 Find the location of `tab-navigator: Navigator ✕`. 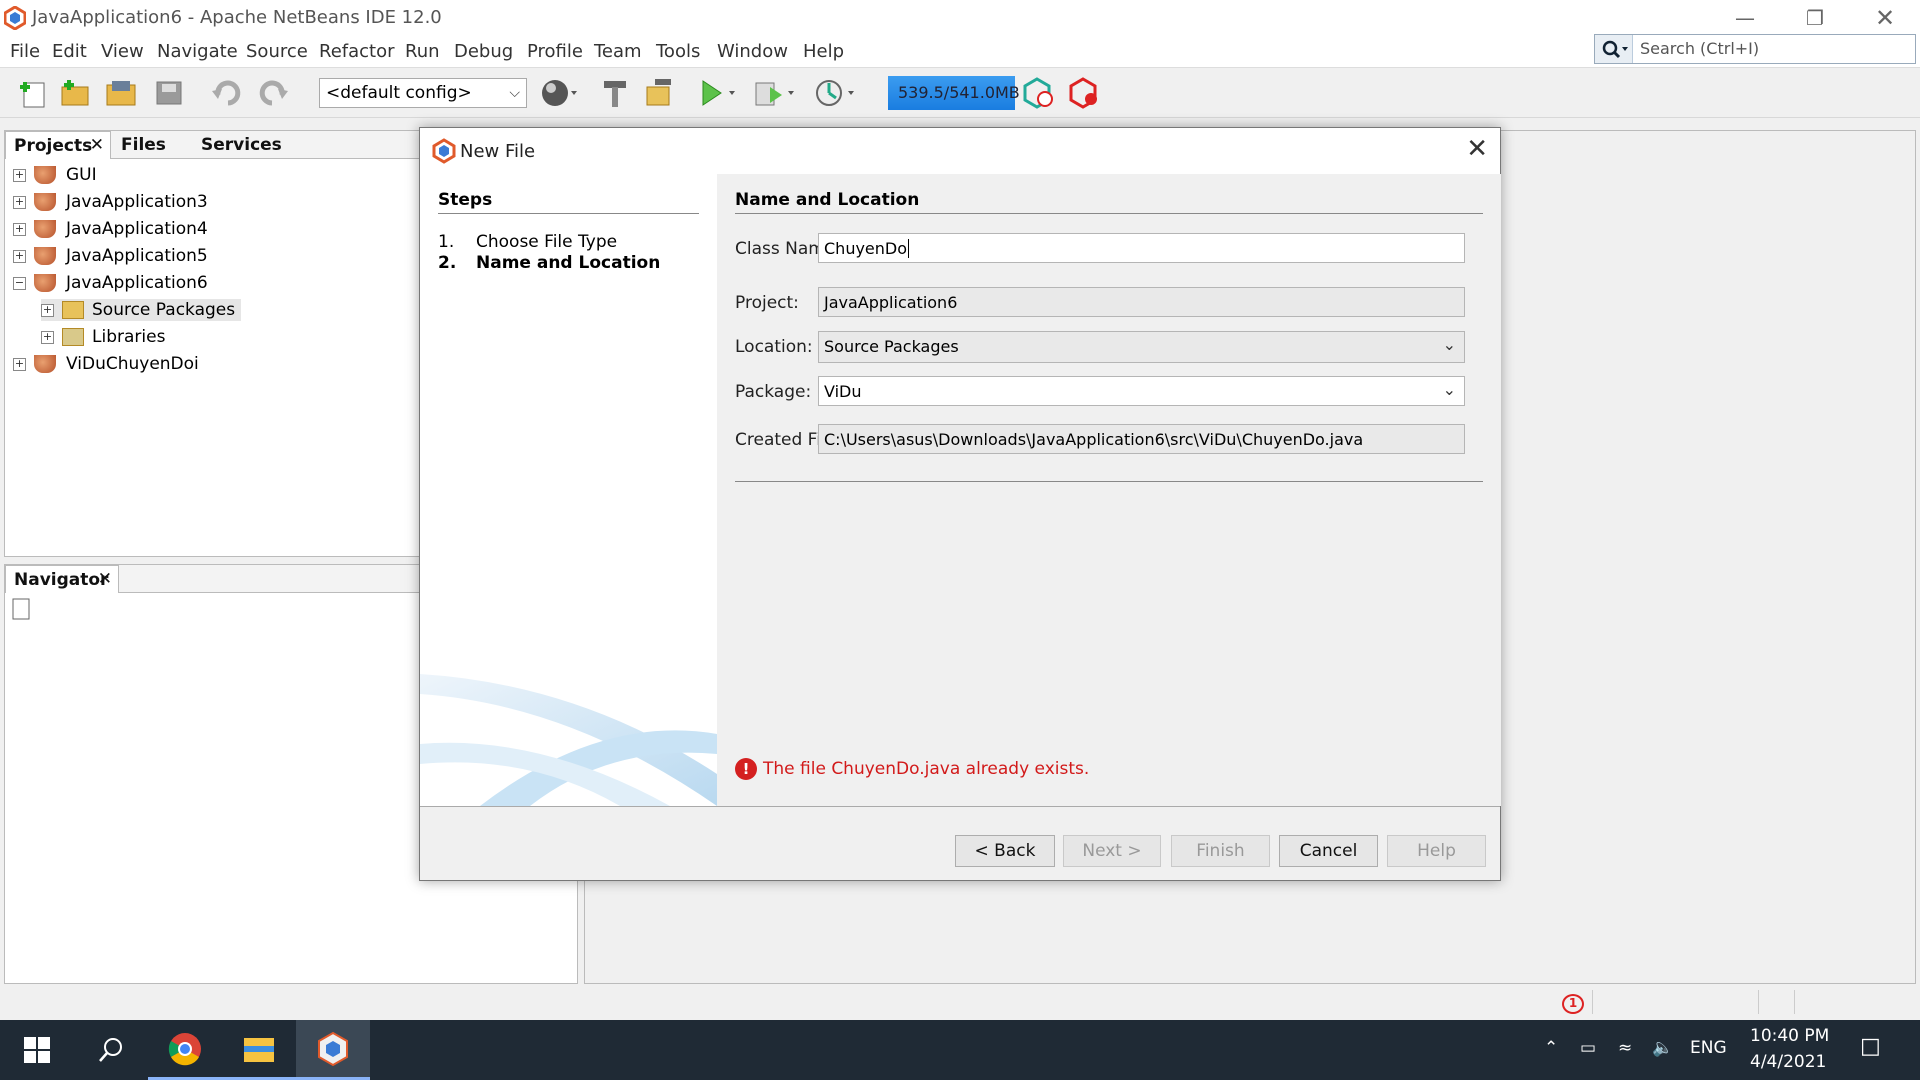

tab-navigator: Navigator ✕ is located at coordinates (62, 579).